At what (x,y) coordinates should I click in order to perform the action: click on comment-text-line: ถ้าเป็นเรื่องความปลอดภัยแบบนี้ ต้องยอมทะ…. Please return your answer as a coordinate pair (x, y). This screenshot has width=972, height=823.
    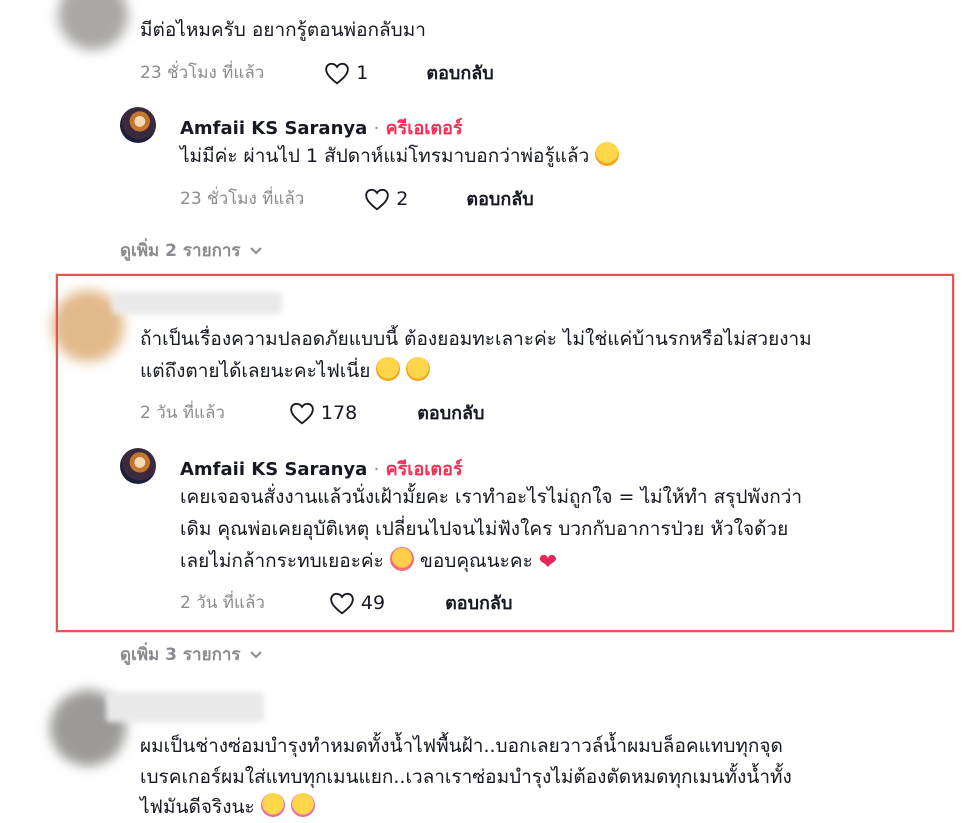
    Looking at the image, I should click on (476, 339).